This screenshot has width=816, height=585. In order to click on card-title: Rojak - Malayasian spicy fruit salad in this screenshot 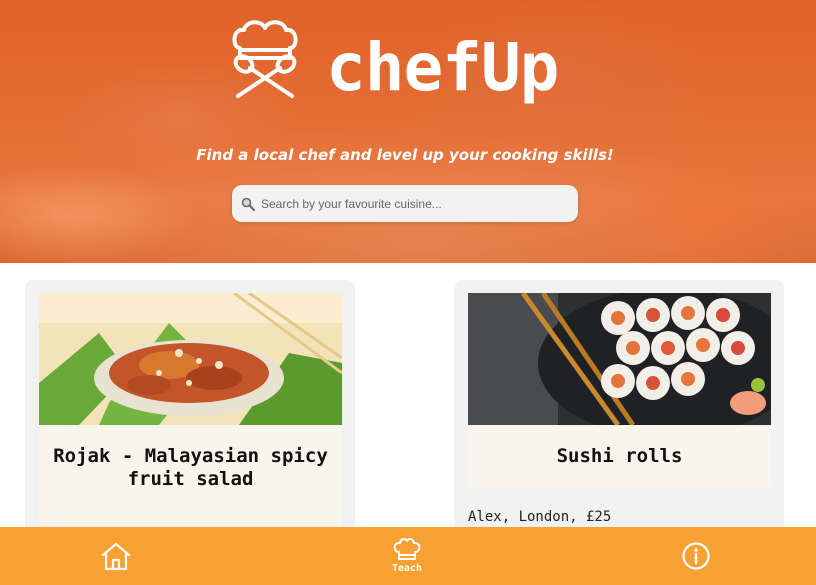, I will do `click(190, 467)`.